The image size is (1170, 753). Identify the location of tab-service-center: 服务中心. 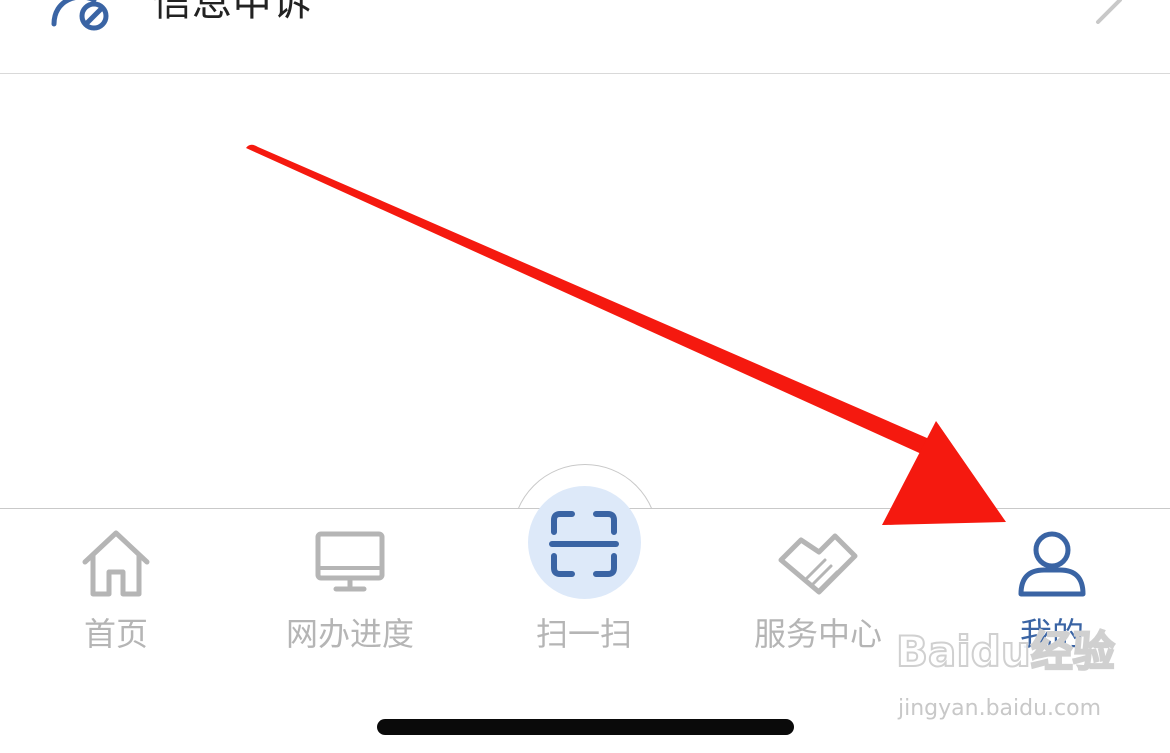
(818, 585).